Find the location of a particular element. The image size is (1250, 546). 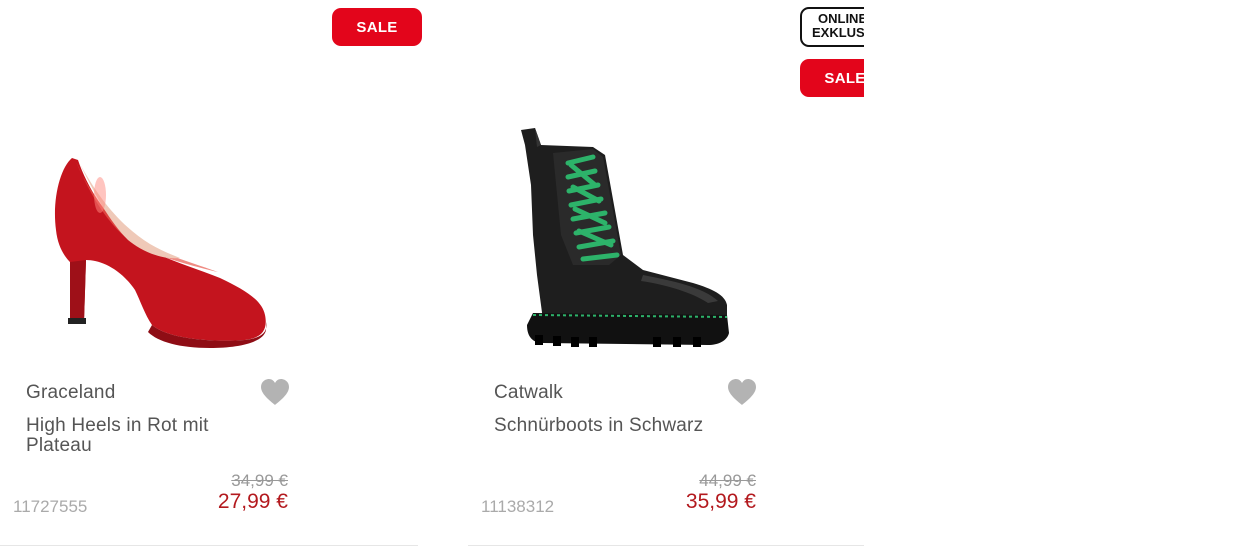

online-exclusive-badge: ONLINE EXKLUSIV is located at coordinates (832, 27).